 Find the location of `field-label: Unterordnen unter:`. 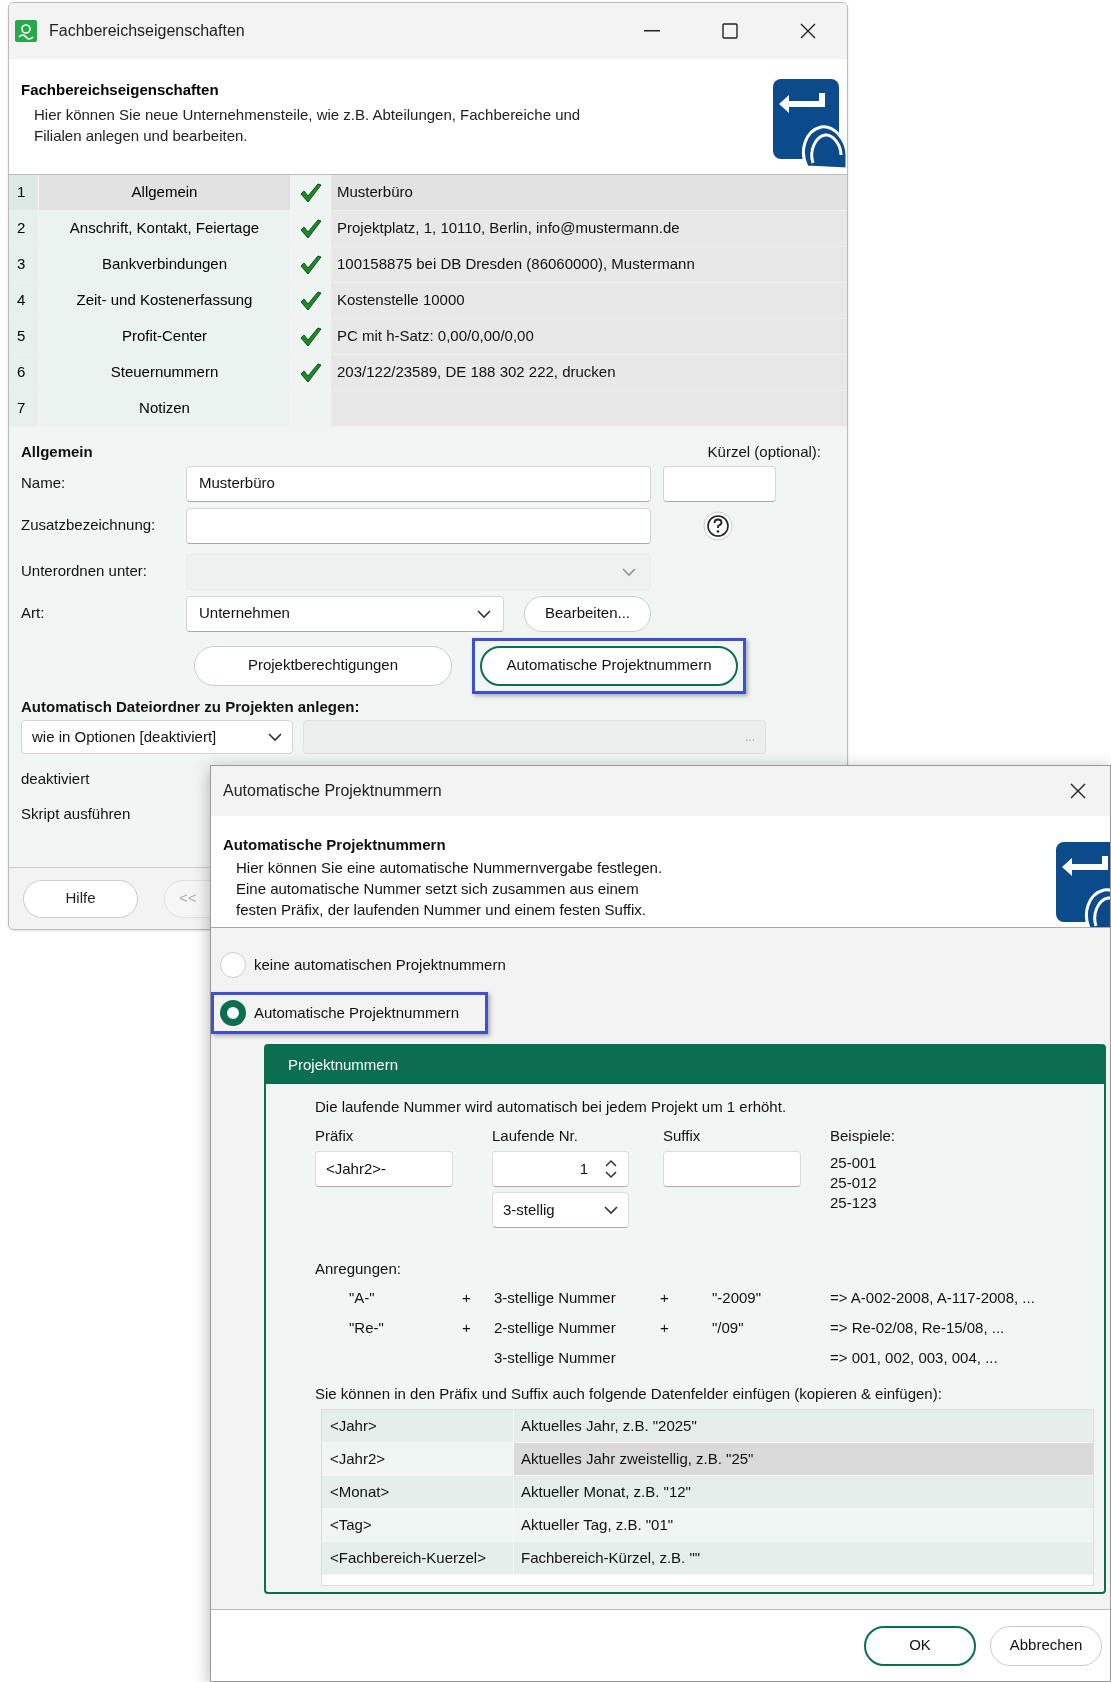

field-label: Unterordnen unter: is located at coordinates (84, 571).